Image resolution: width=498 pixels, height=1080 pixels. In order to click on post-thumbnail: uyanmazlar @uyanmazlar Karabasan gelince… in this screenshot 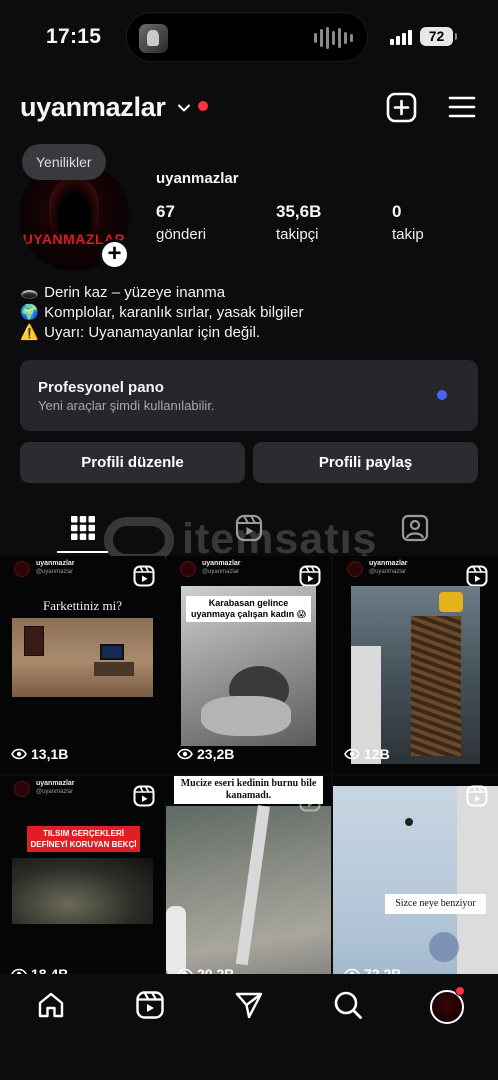, I will do `click(248, 665)`.